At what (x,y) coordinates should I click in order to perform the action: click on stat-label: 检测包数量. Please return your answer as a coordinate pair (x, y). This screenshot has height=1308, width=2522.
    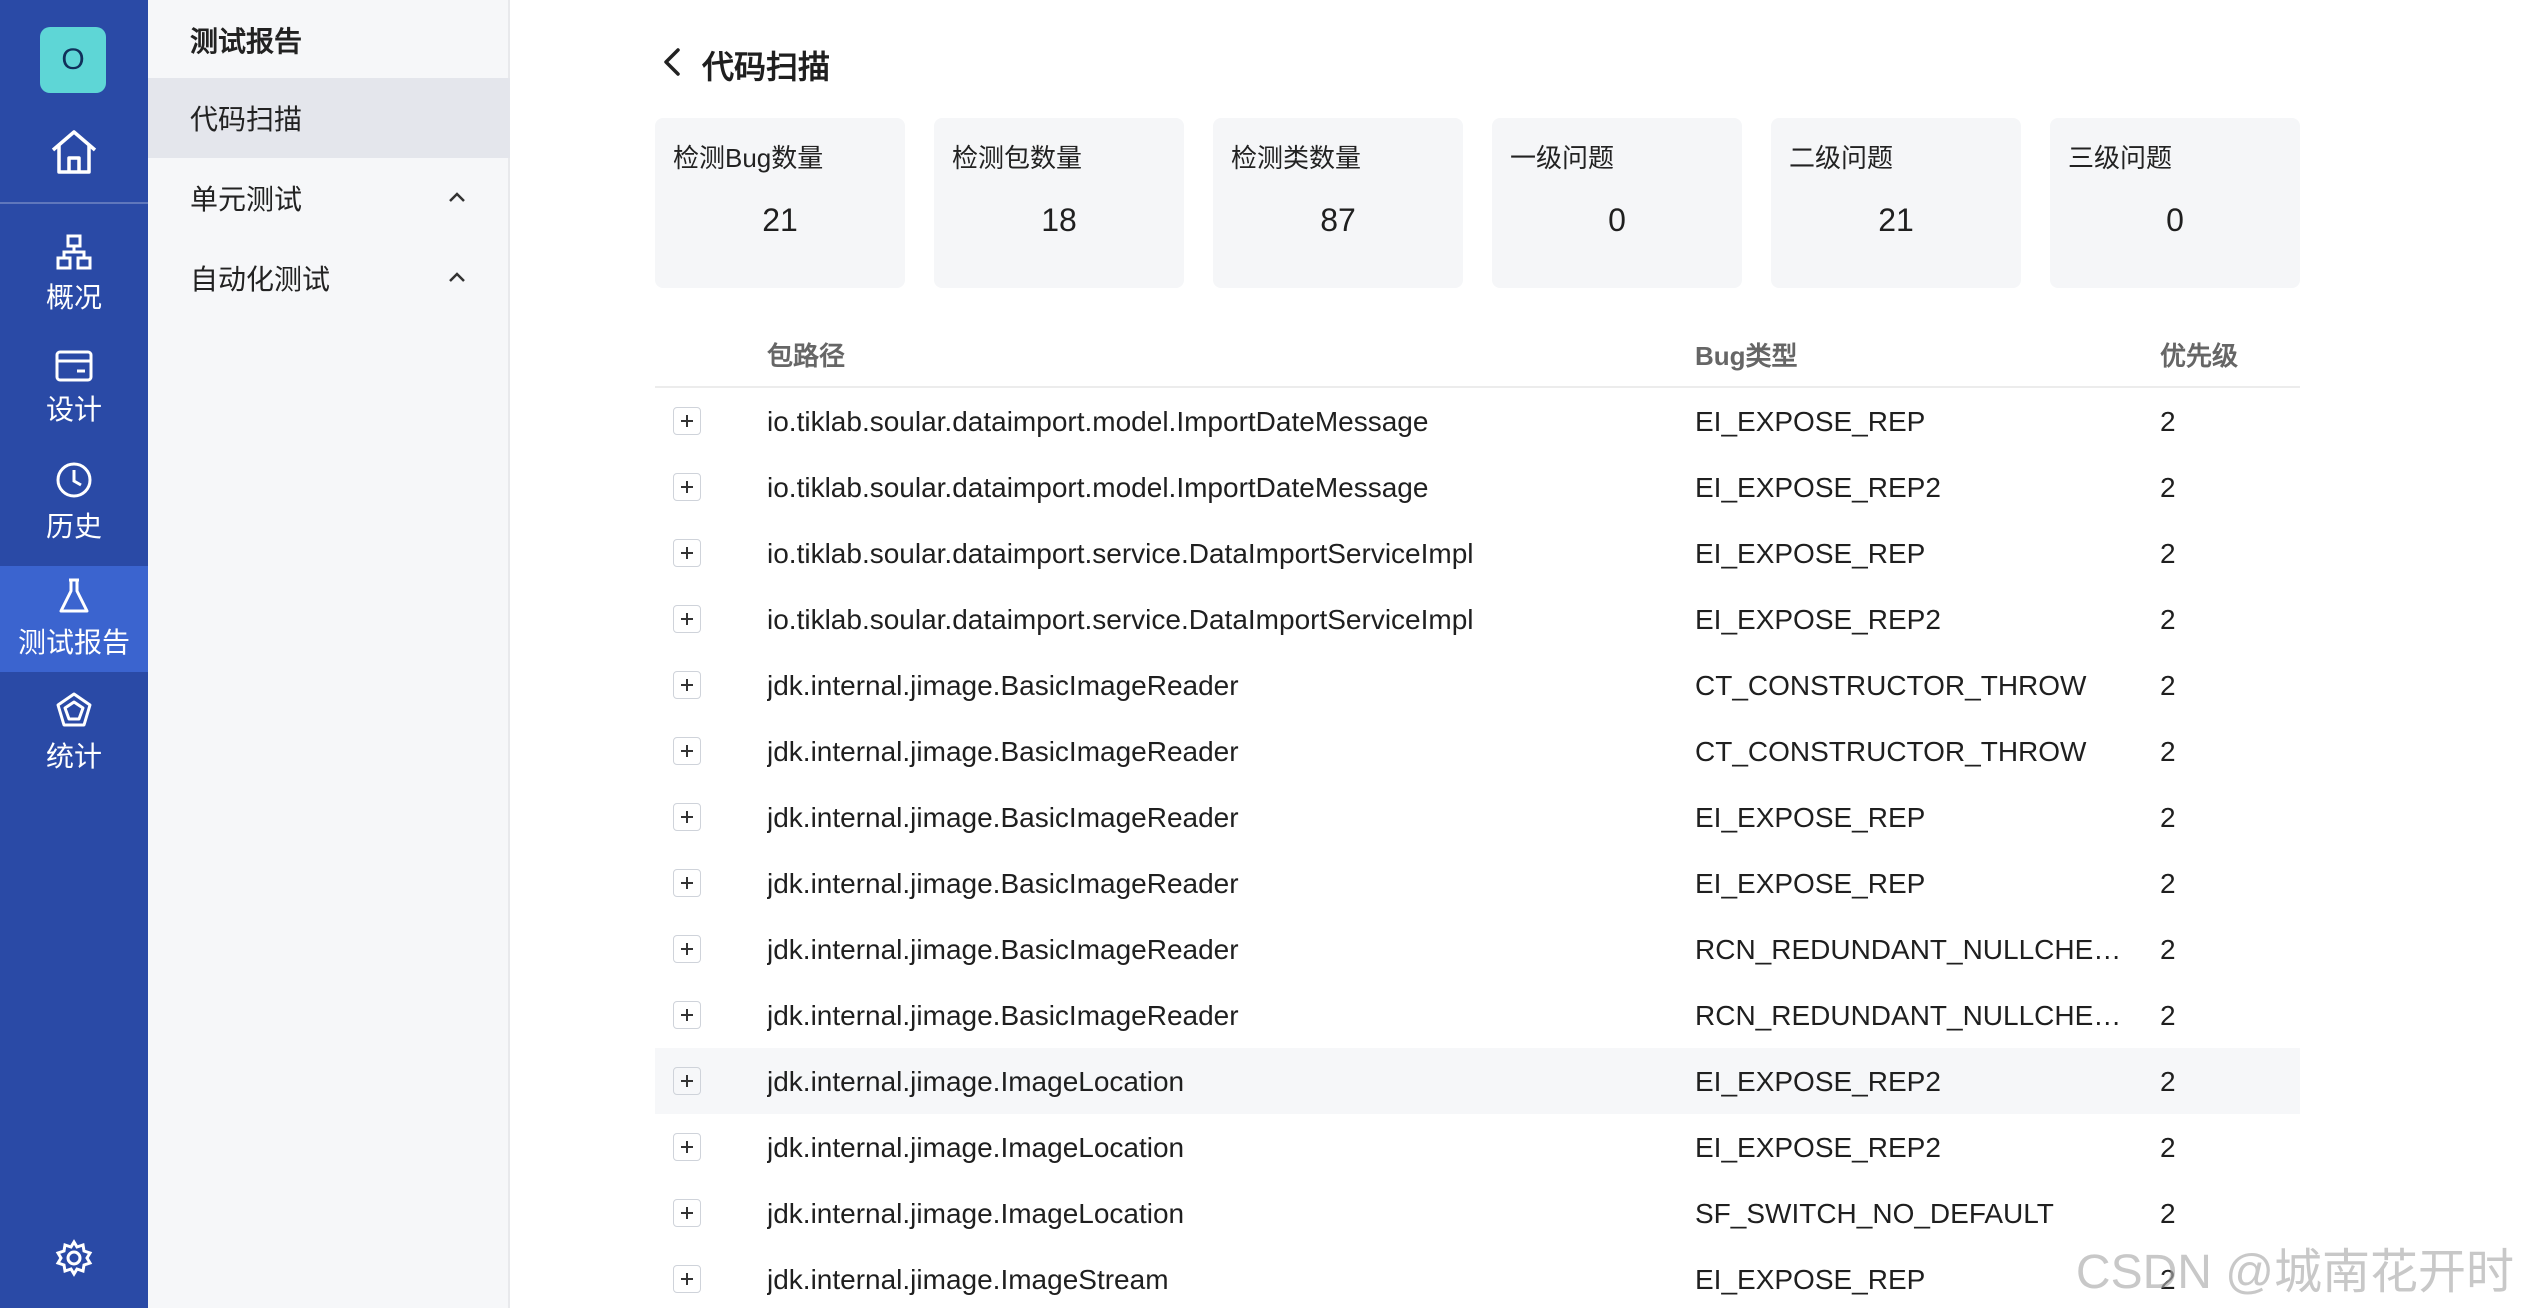
    Looking at the image, I should click on (1017, 158).